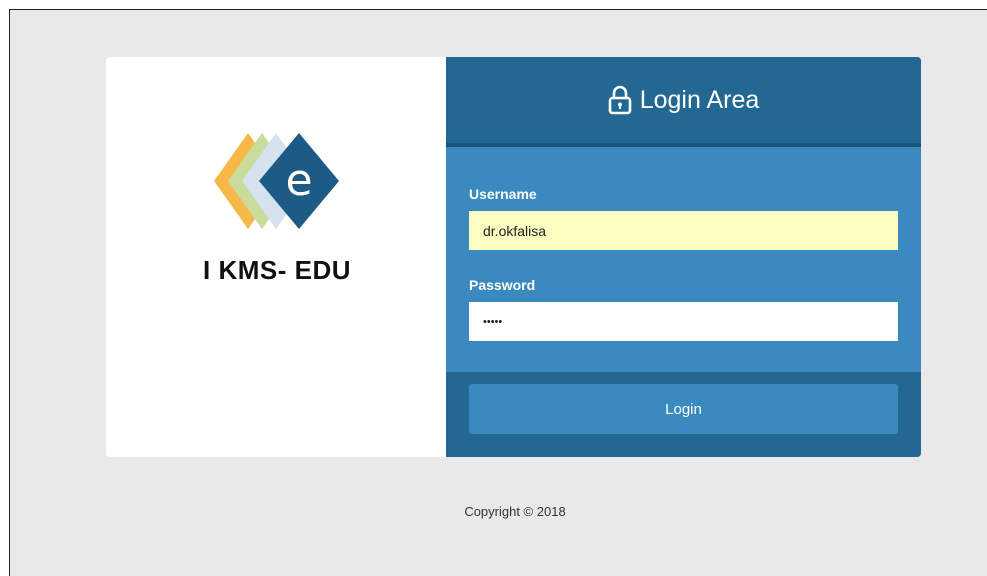 This screenshot has width=987, height=576. What do you see at coordinates (277, 270) in the screenshot?
I see `brand-name: I KMS- EDU` at bounding box center [277, 270].